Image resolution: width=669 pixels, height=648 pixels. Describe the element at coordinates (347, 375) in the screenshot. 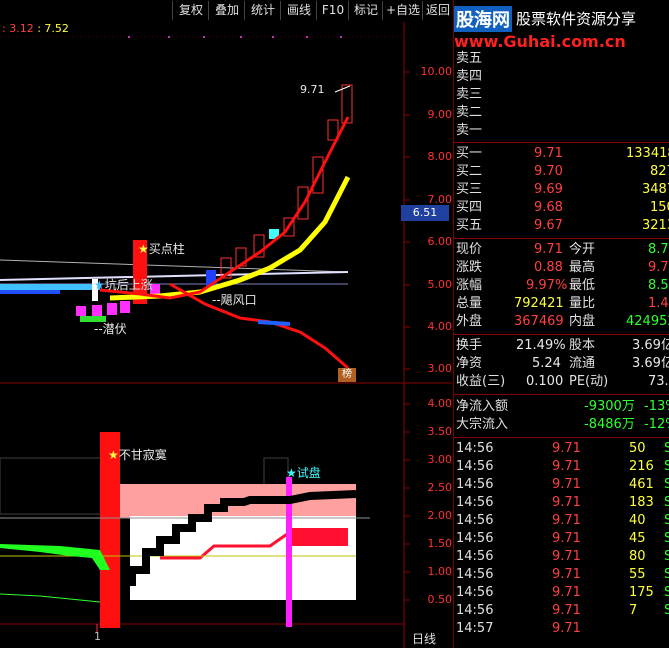

I see `rank-badge: 榜` at that location.